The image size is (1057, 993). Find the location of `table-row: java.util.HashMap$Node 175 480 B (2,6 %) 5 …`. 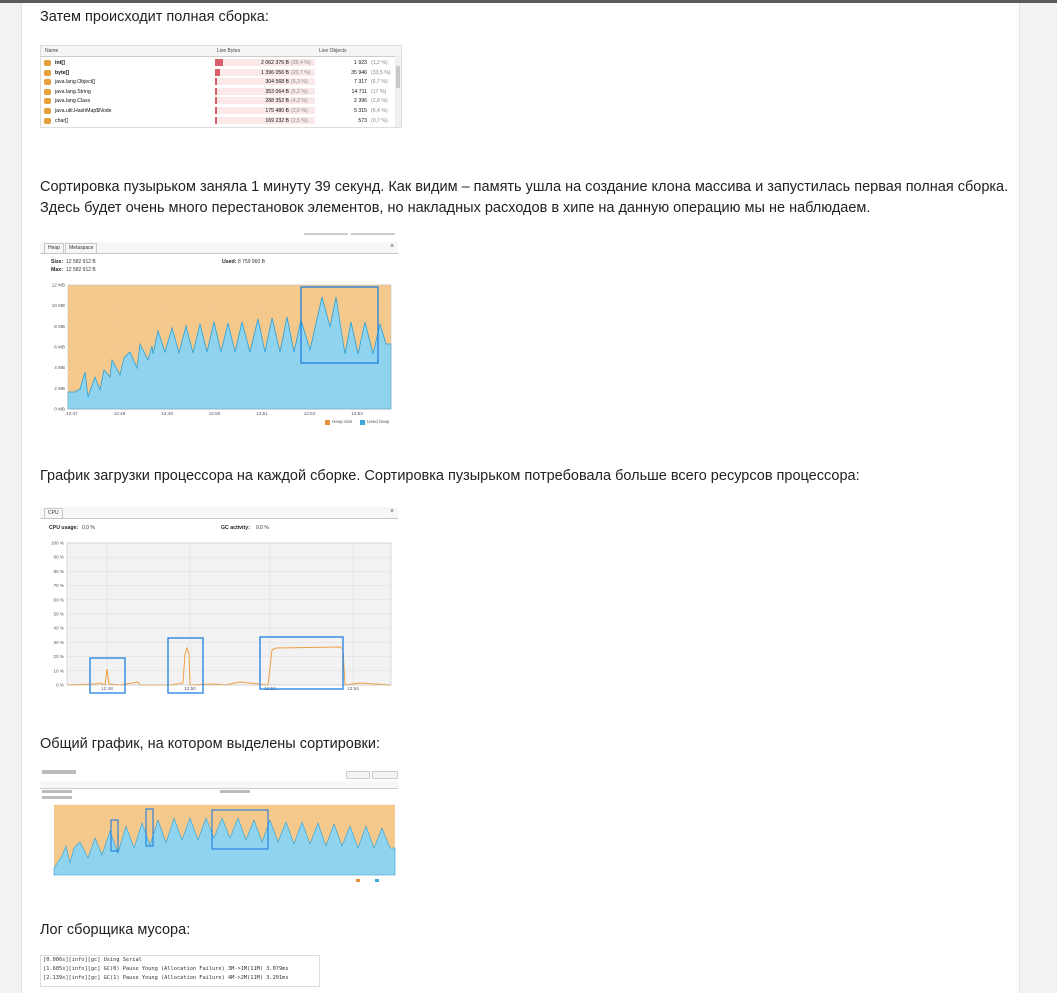

table-row: java.util.HashMap$Node 175 480 B (2,6 %) 5 … is located at coordinates (217, 111).